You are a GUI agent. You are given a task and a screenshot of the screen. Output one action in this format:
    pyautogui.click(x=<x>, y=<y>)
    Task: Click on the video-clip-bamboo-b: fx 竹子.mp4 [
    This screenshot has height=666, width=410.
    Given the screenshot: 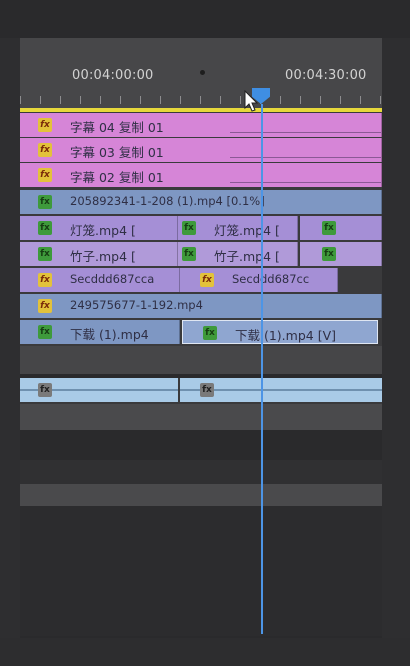 What is the action you would take?
    pyautogui.click(x=238, y=254)
    